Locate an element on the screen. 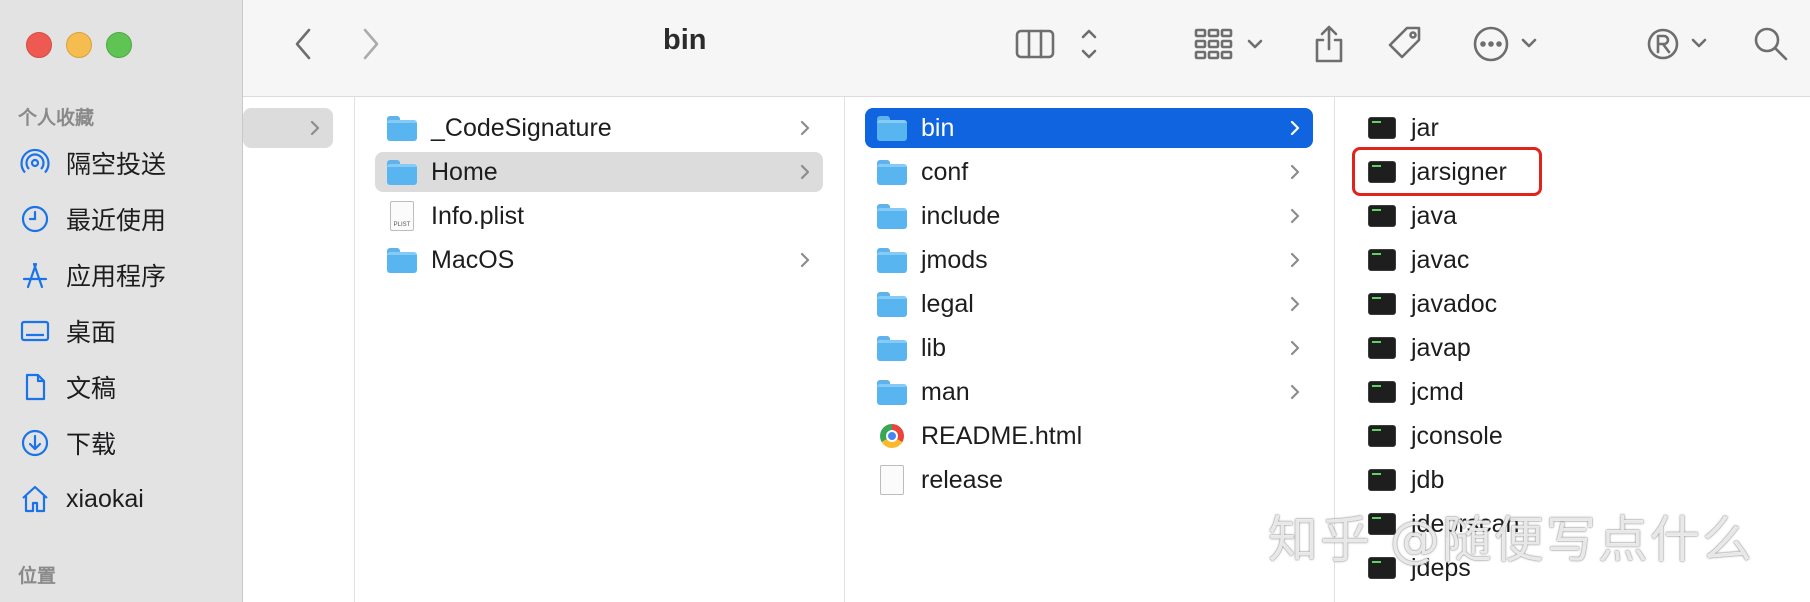  sidebar-item-label: 最近使用 is located at coordinates (116, 221).